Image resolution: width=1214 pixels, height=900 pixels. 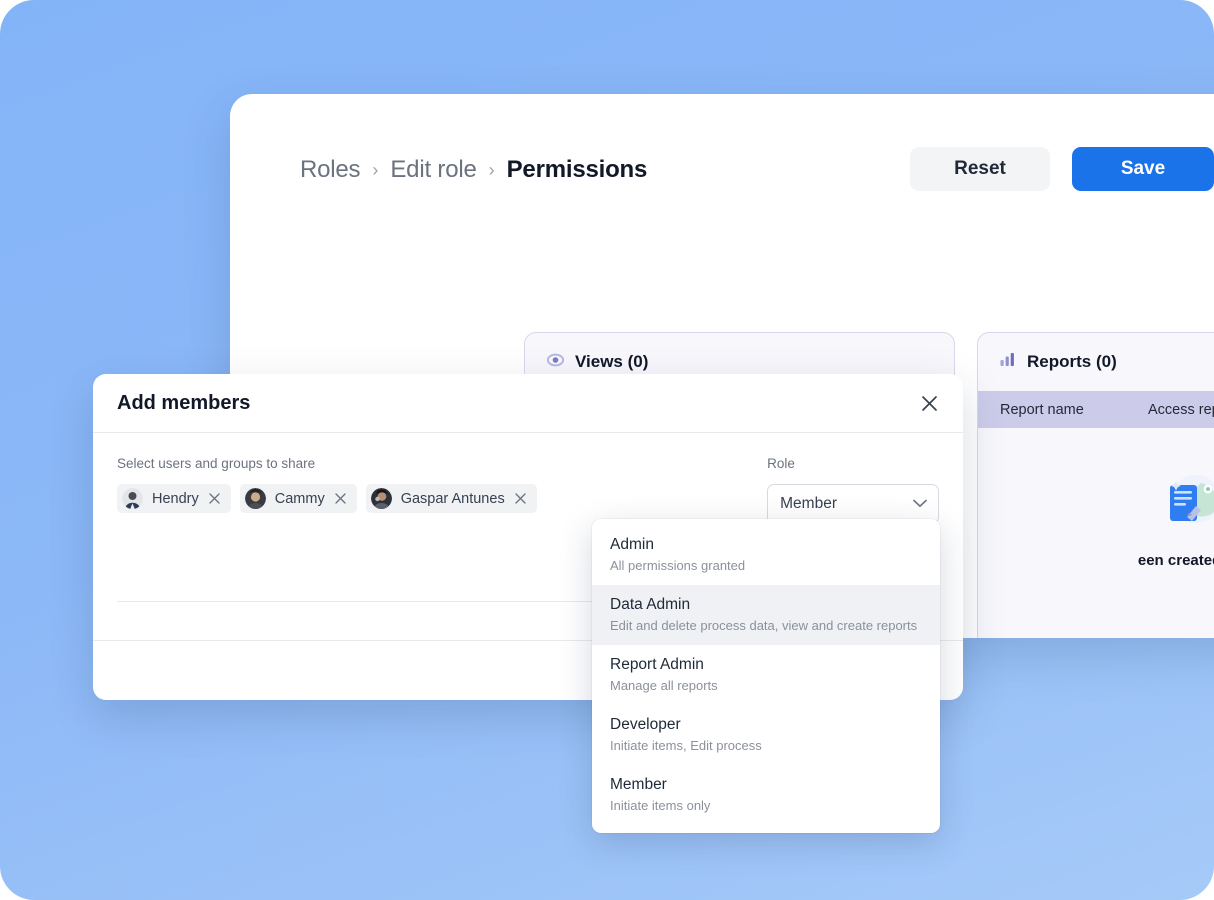 I want to click on header-actions: Reset Save, so click(x=1062, y=169).